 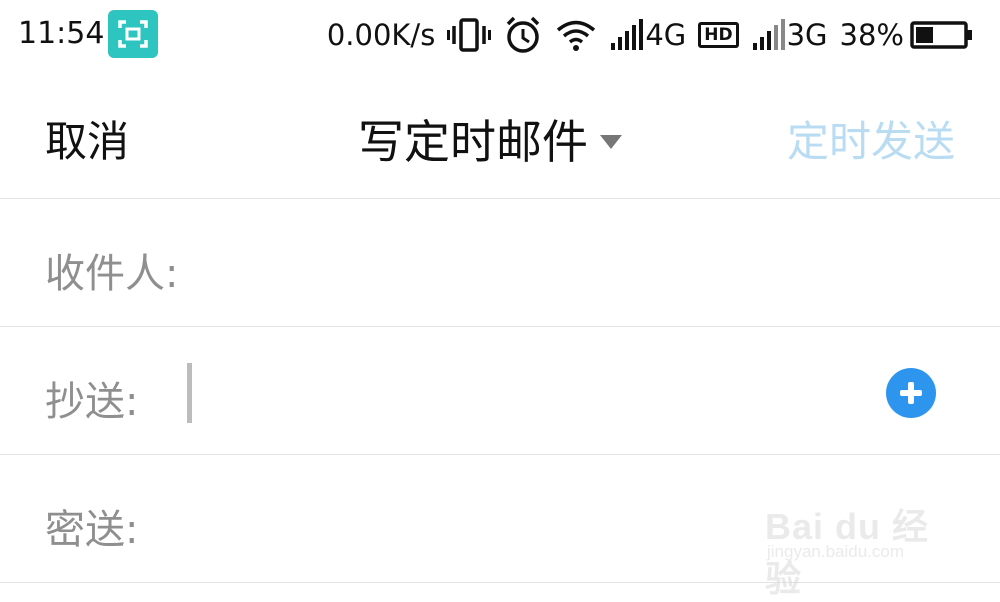 What do you see at coordinates (718, 35) in the screenshot?
I see `hd-icon: HD` at bounding box center [718, 35].